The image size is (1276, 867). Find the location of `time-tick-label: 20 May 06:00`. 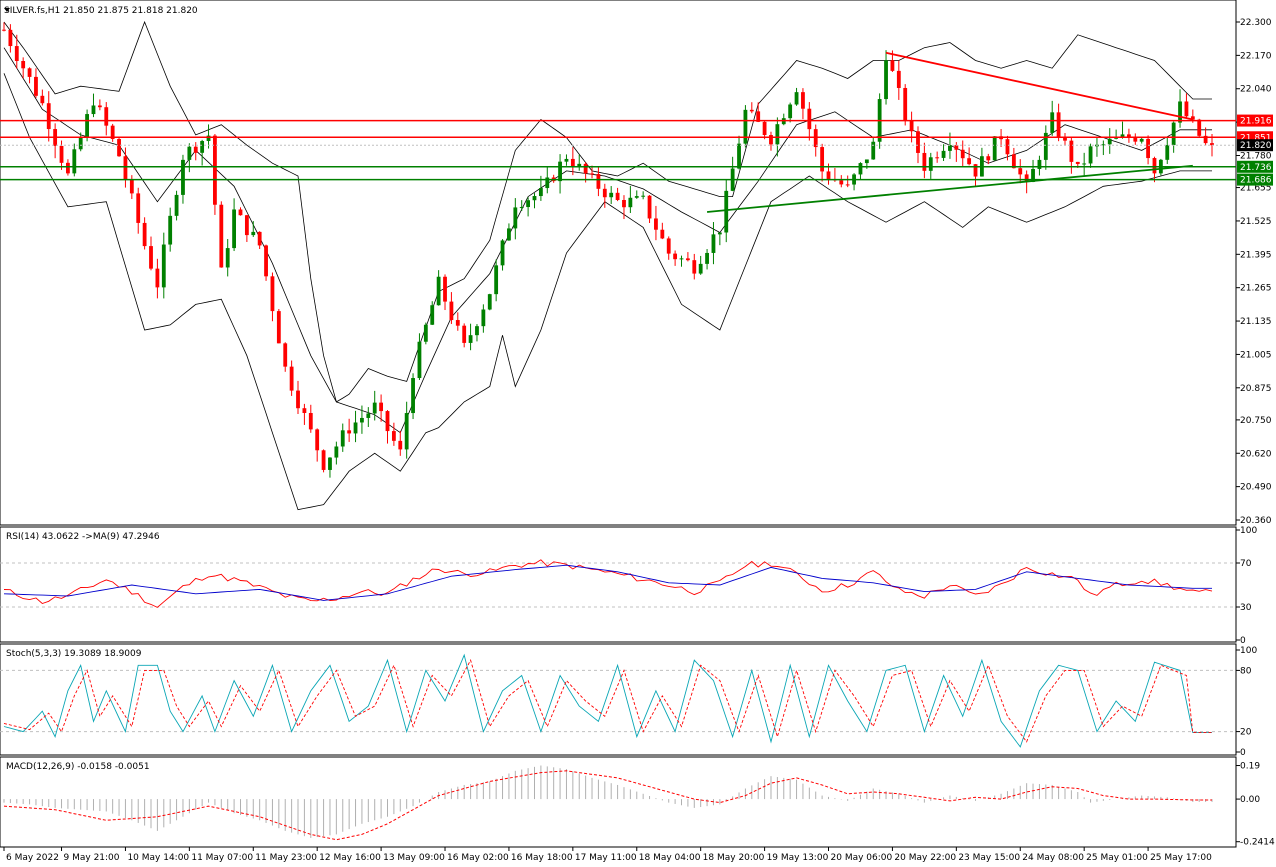

time-tick-label: 20 May 06:00 is located at coordinates (862, 858).